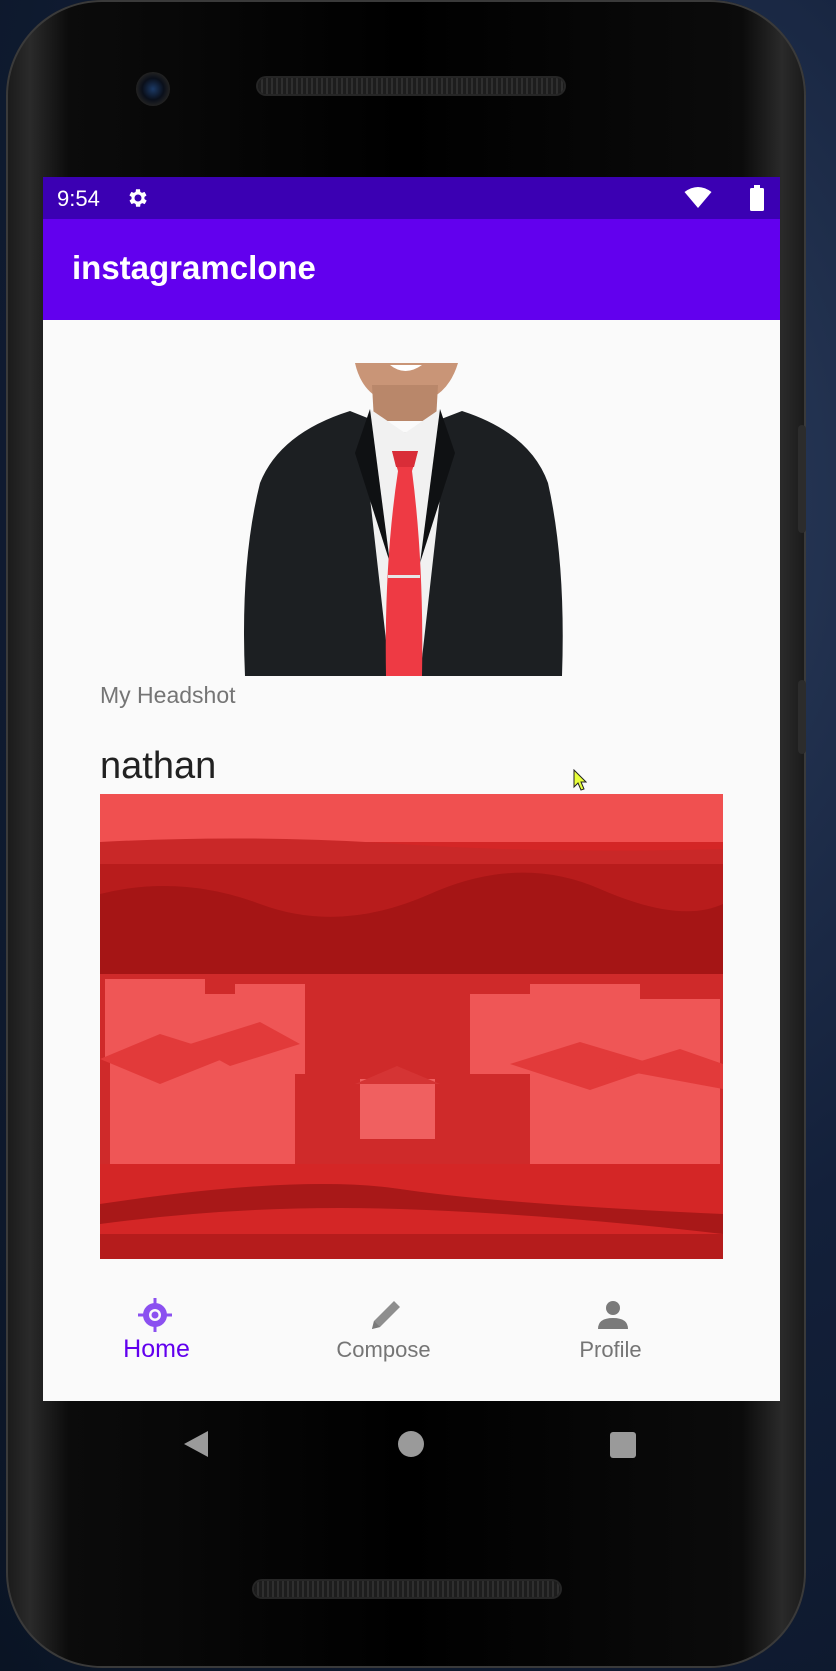  I want to click on settings-gear-icon, so click(138, 198).